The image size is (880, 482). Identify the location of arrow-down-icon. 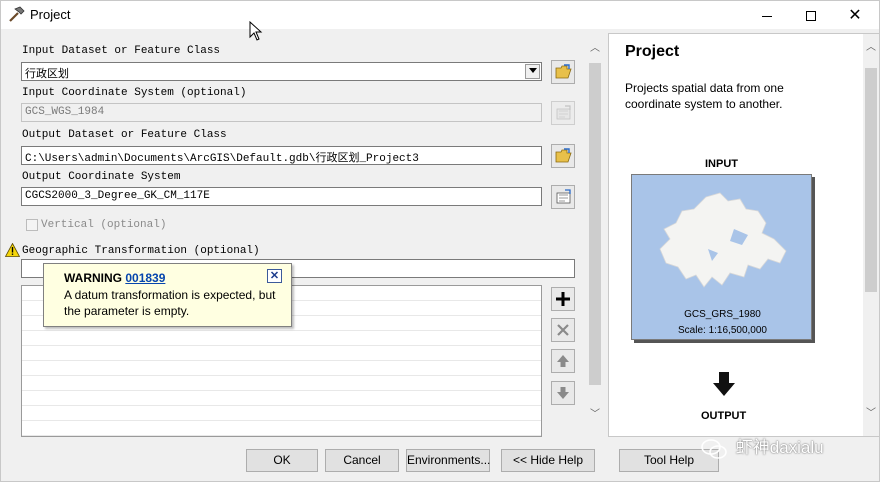
(563, 393).